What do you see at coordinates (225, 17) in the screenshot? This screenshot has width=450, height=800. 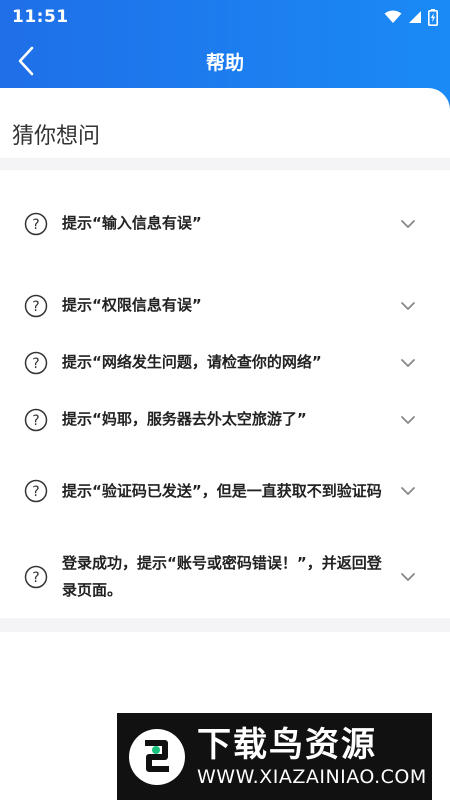 I see `status-bar: 11:51` at bounding box center [225, 17].